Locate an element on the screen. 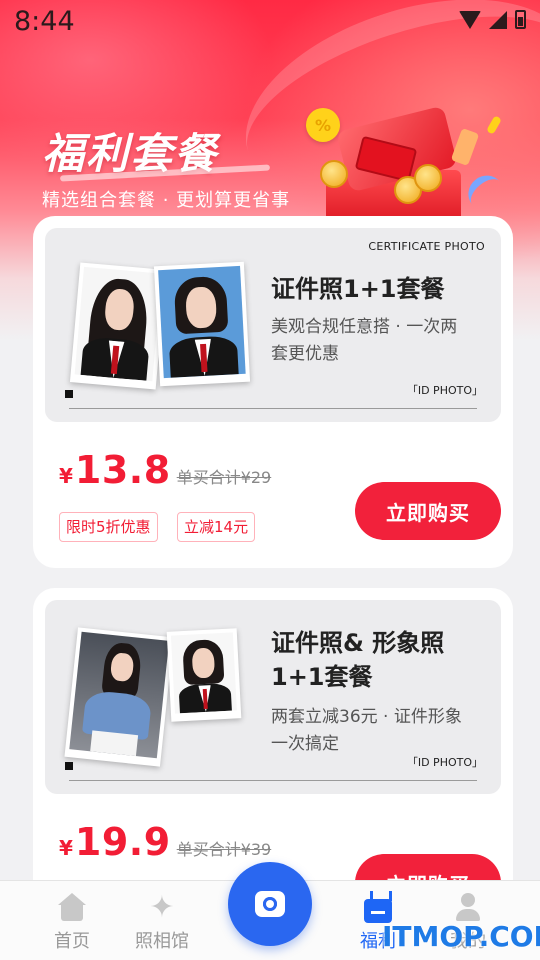  package-description: 两套立减36元 · 证件形象一次搞定 is located at coordinates (366, 730).